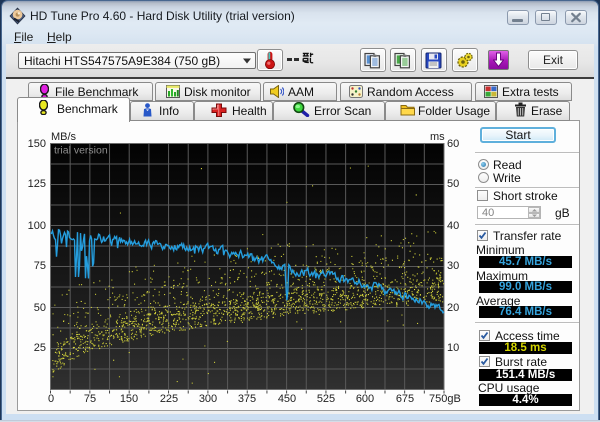 The image size is (600, 422). What do you see at coordinates (81, 151) in the screenshot?
I see `svg-text: trial version` at bounding box center [81, 151].